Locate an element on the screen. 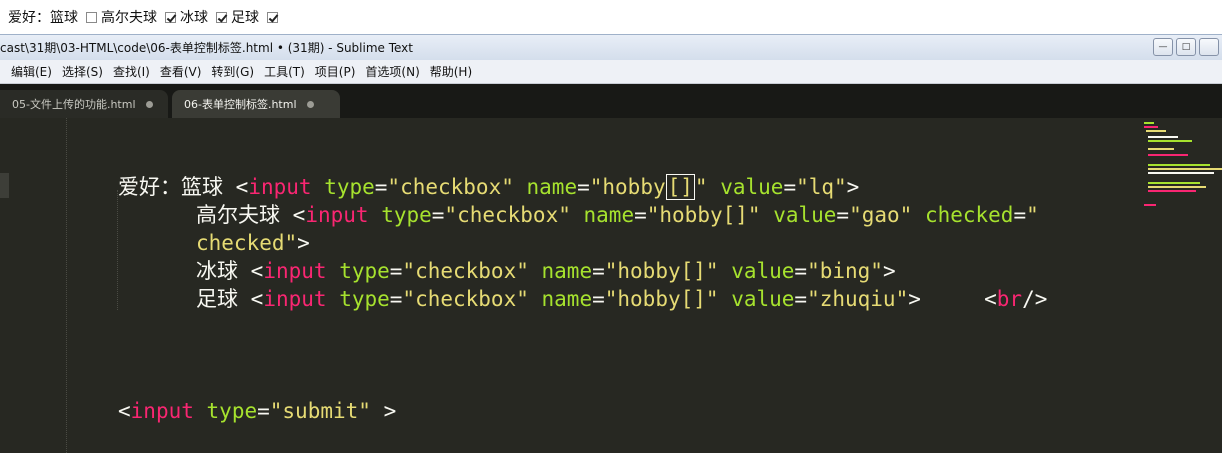 The height and width of the screenshot is (453, 1222). menu-selection: 选择(S) is located at coordinates (82, 71).